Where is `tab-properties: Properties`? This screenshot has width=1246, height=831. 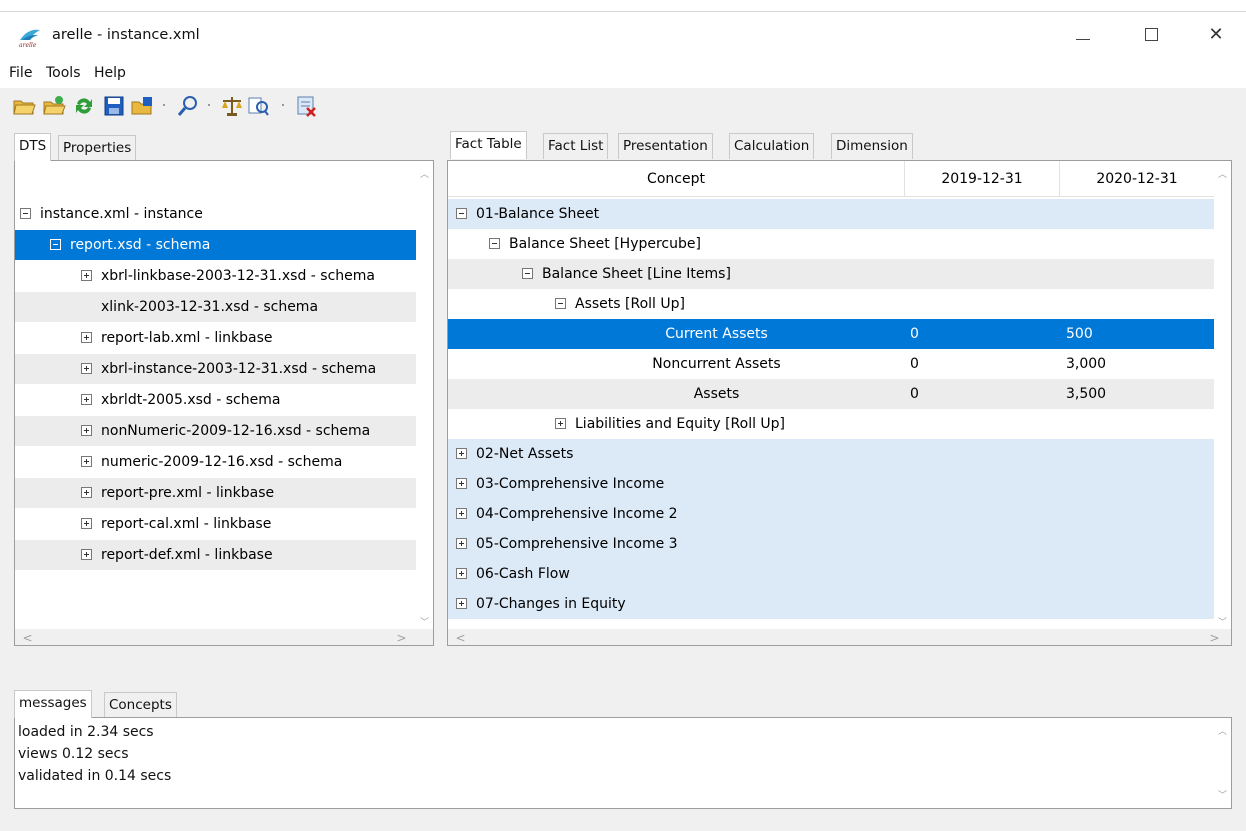 tab-properties: Properties is located at coordinates (97, 148).